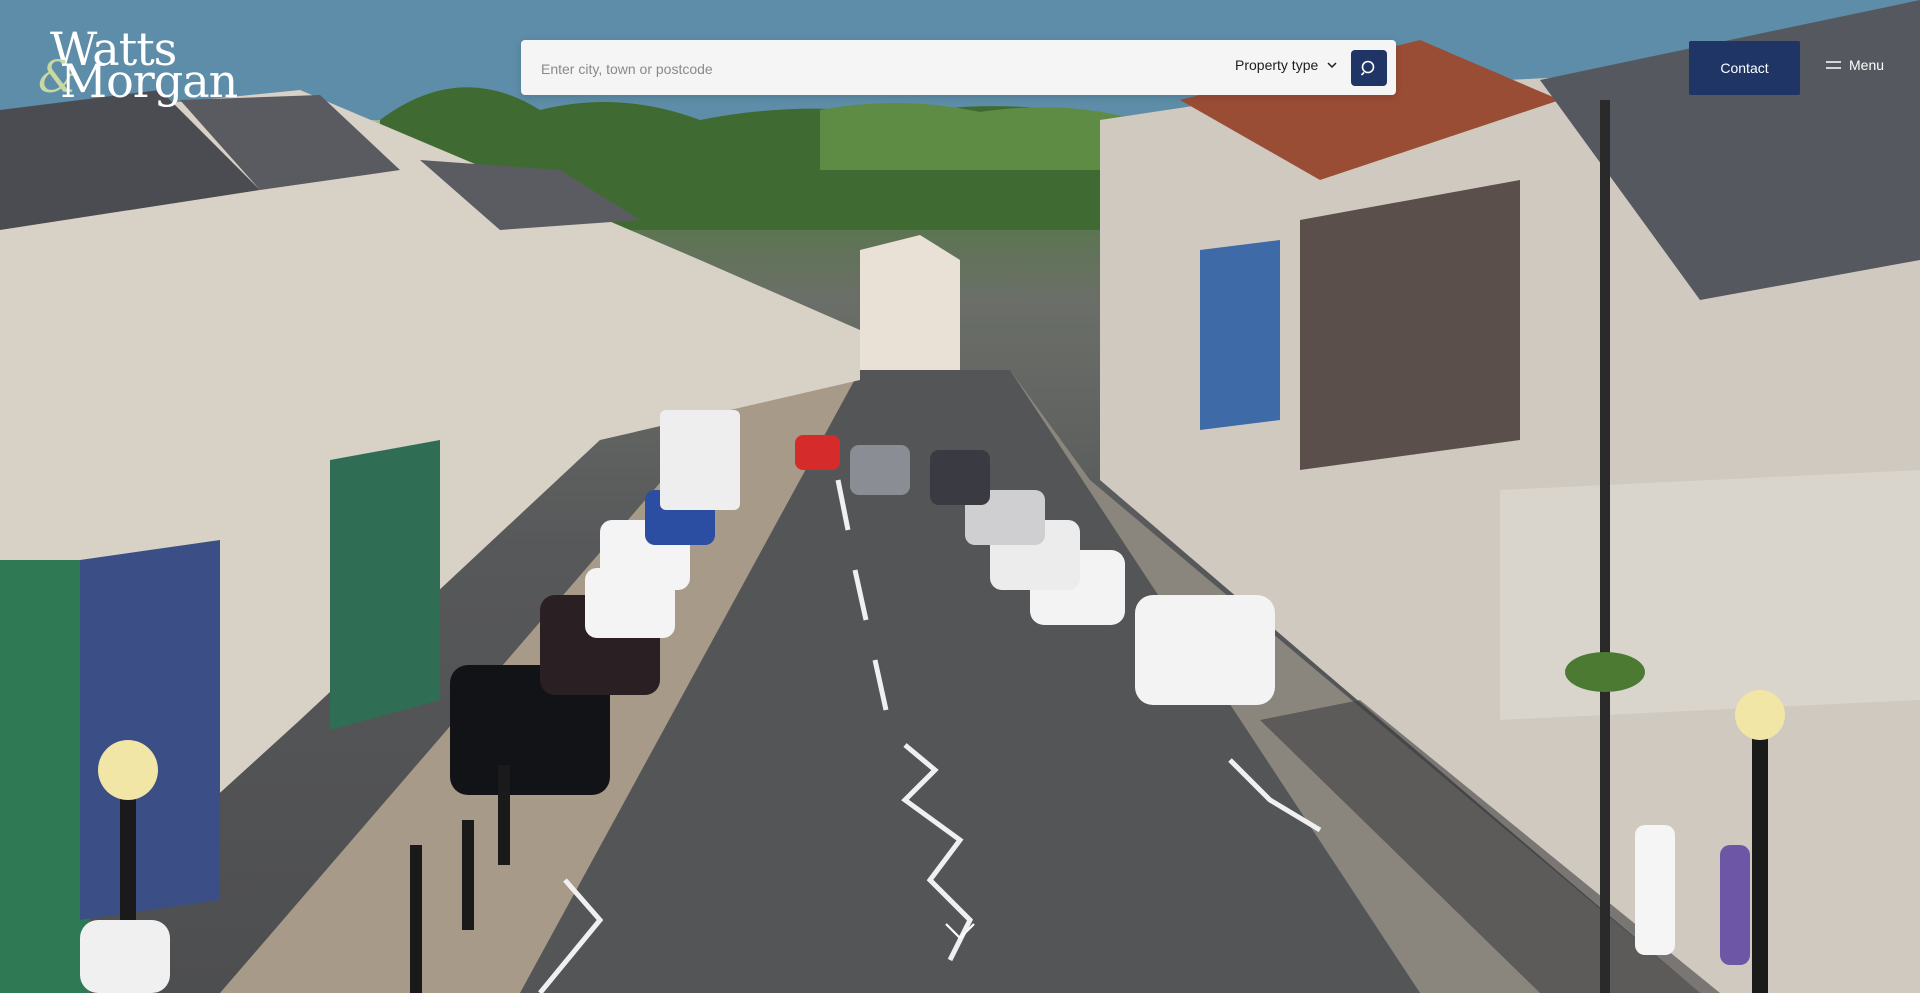 The width and height of the screenshot is (1920, 993). I want to click on hamburger-icon, so click(1833, 65).